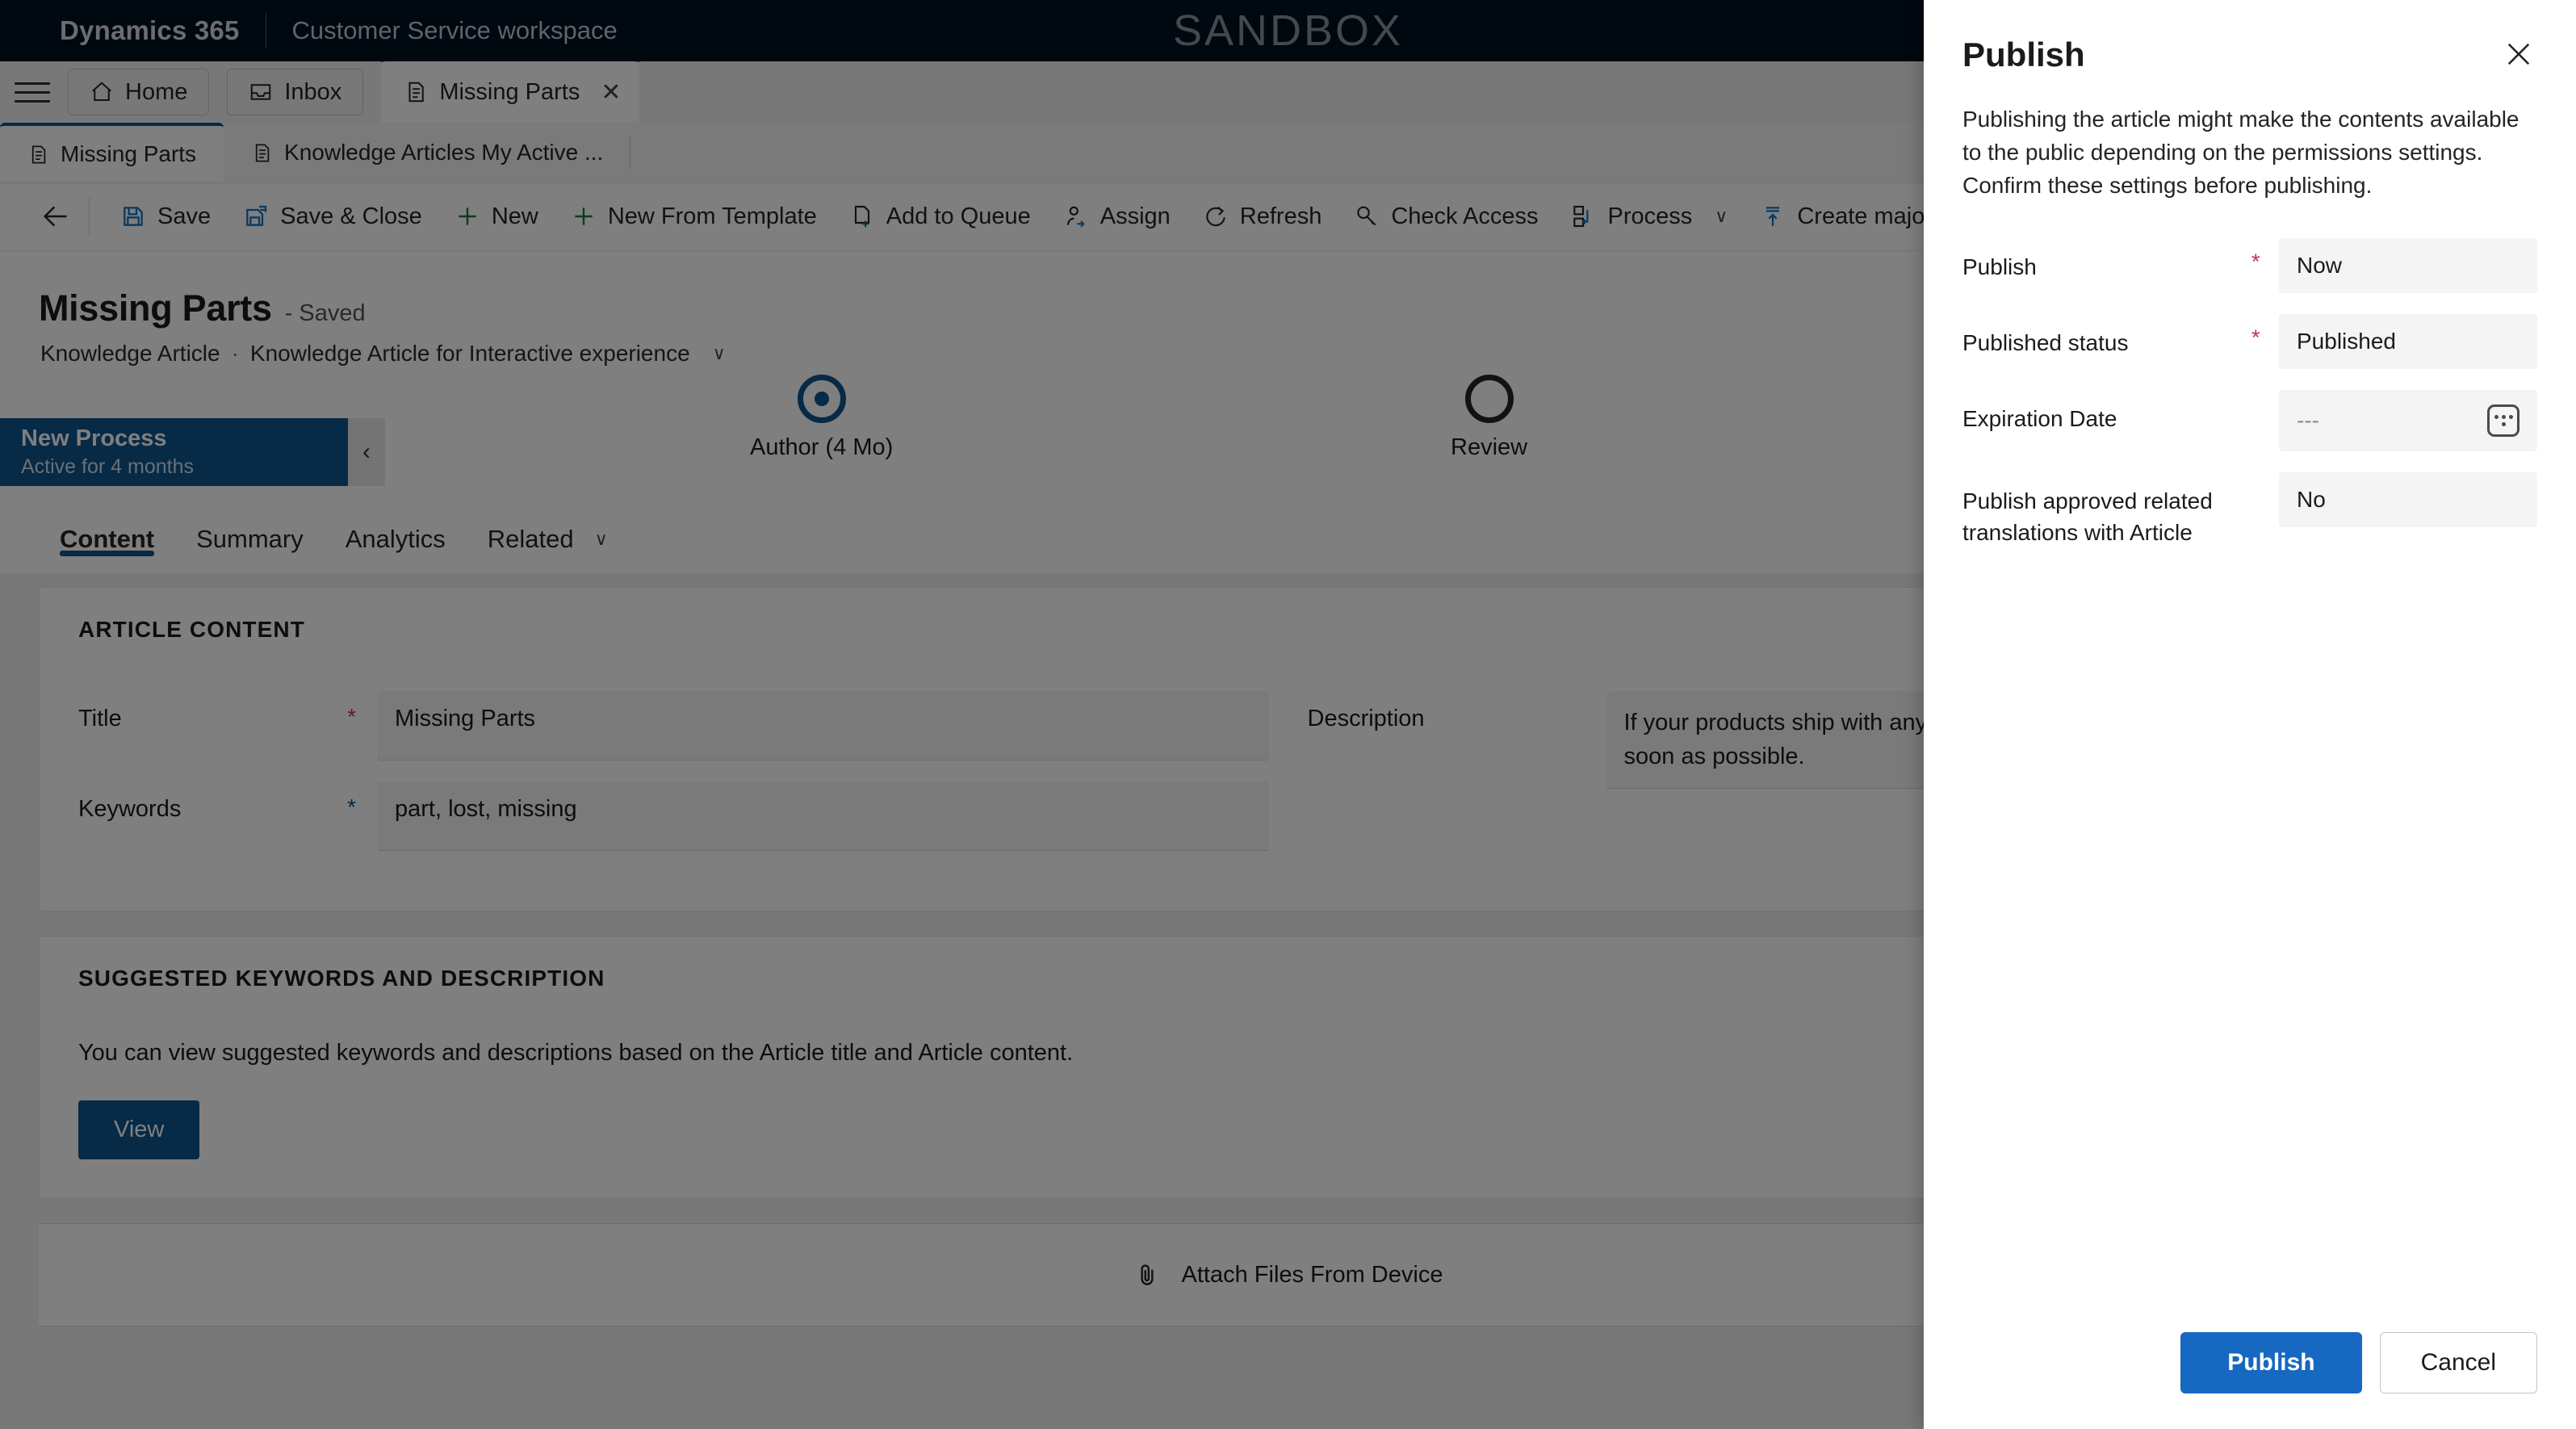  What do you see at coordinates (2250, 37) in the screenshot?
I see `publish-panel-header: Publish` at bounding box center [2250, 37].